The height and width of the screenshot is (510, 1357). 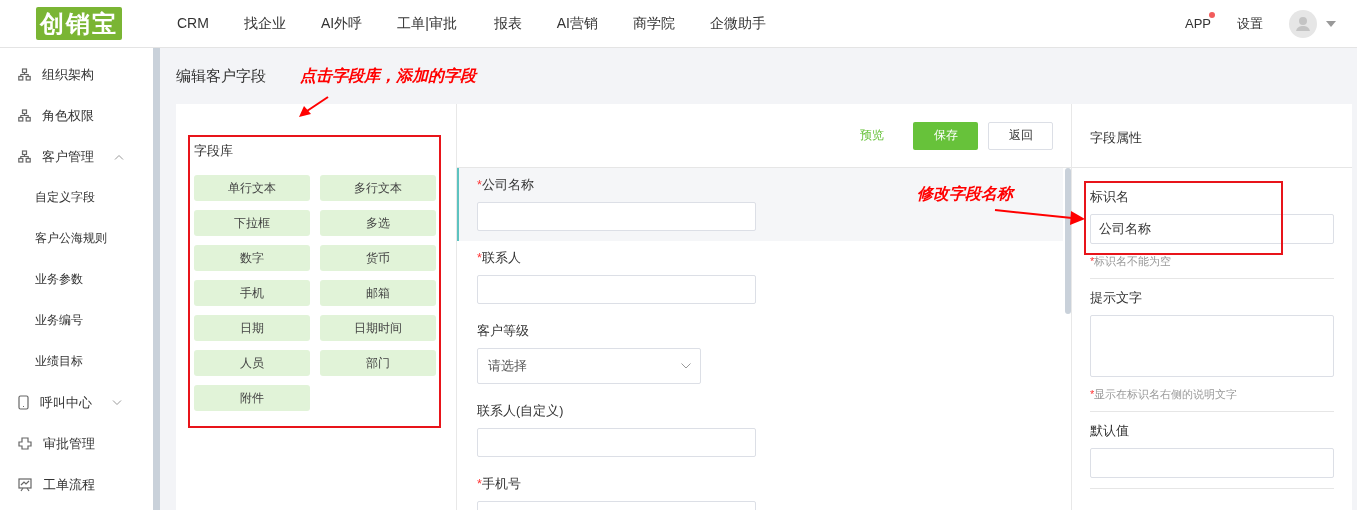 I want to click on hint-text: *显示在标识名右侧的说明文字, so click(x=1164, y=394).